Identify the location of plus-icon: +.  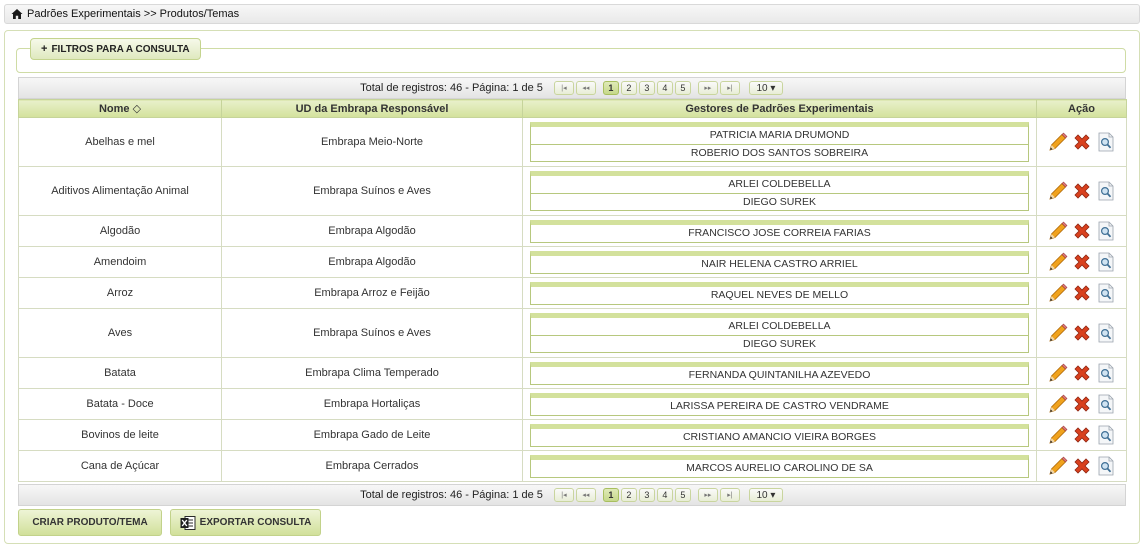
(44, 49).